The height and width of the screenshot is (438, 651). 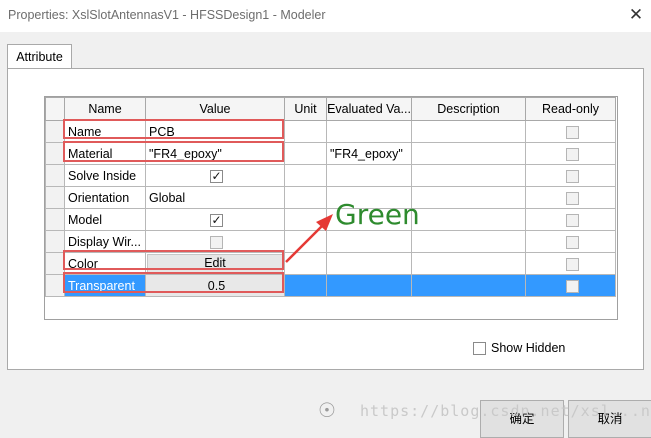 I want to click on show-hidden-option: Show Hidden, so click(x=519, y=348).